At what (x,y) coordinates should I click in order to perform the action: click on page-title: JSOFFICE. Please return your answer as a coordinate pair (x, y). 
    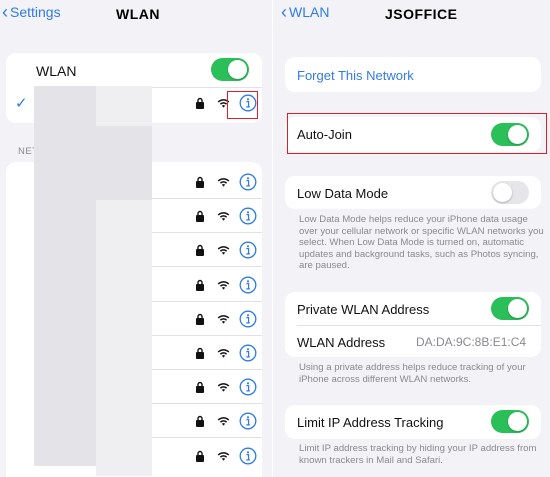
    Looking at the image, I should click on (421, 14).